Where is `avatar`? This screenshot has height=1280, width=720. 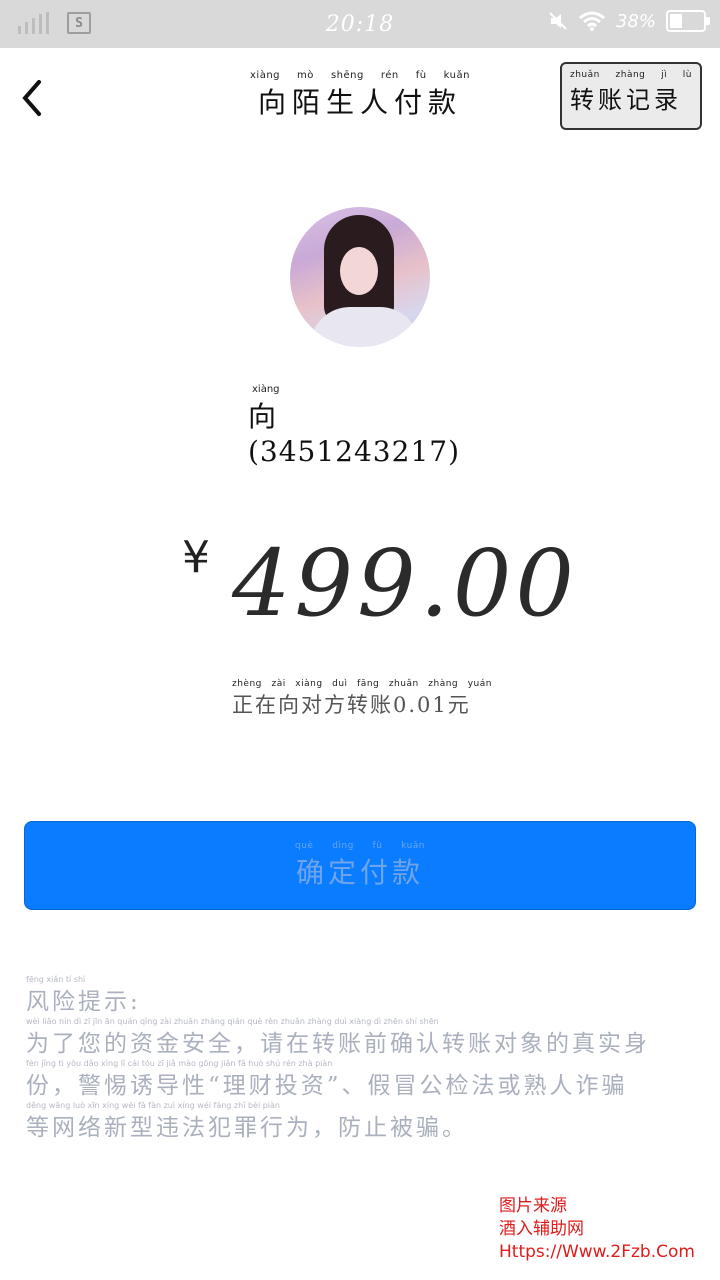
avatar is located at coordinates (360, 277).